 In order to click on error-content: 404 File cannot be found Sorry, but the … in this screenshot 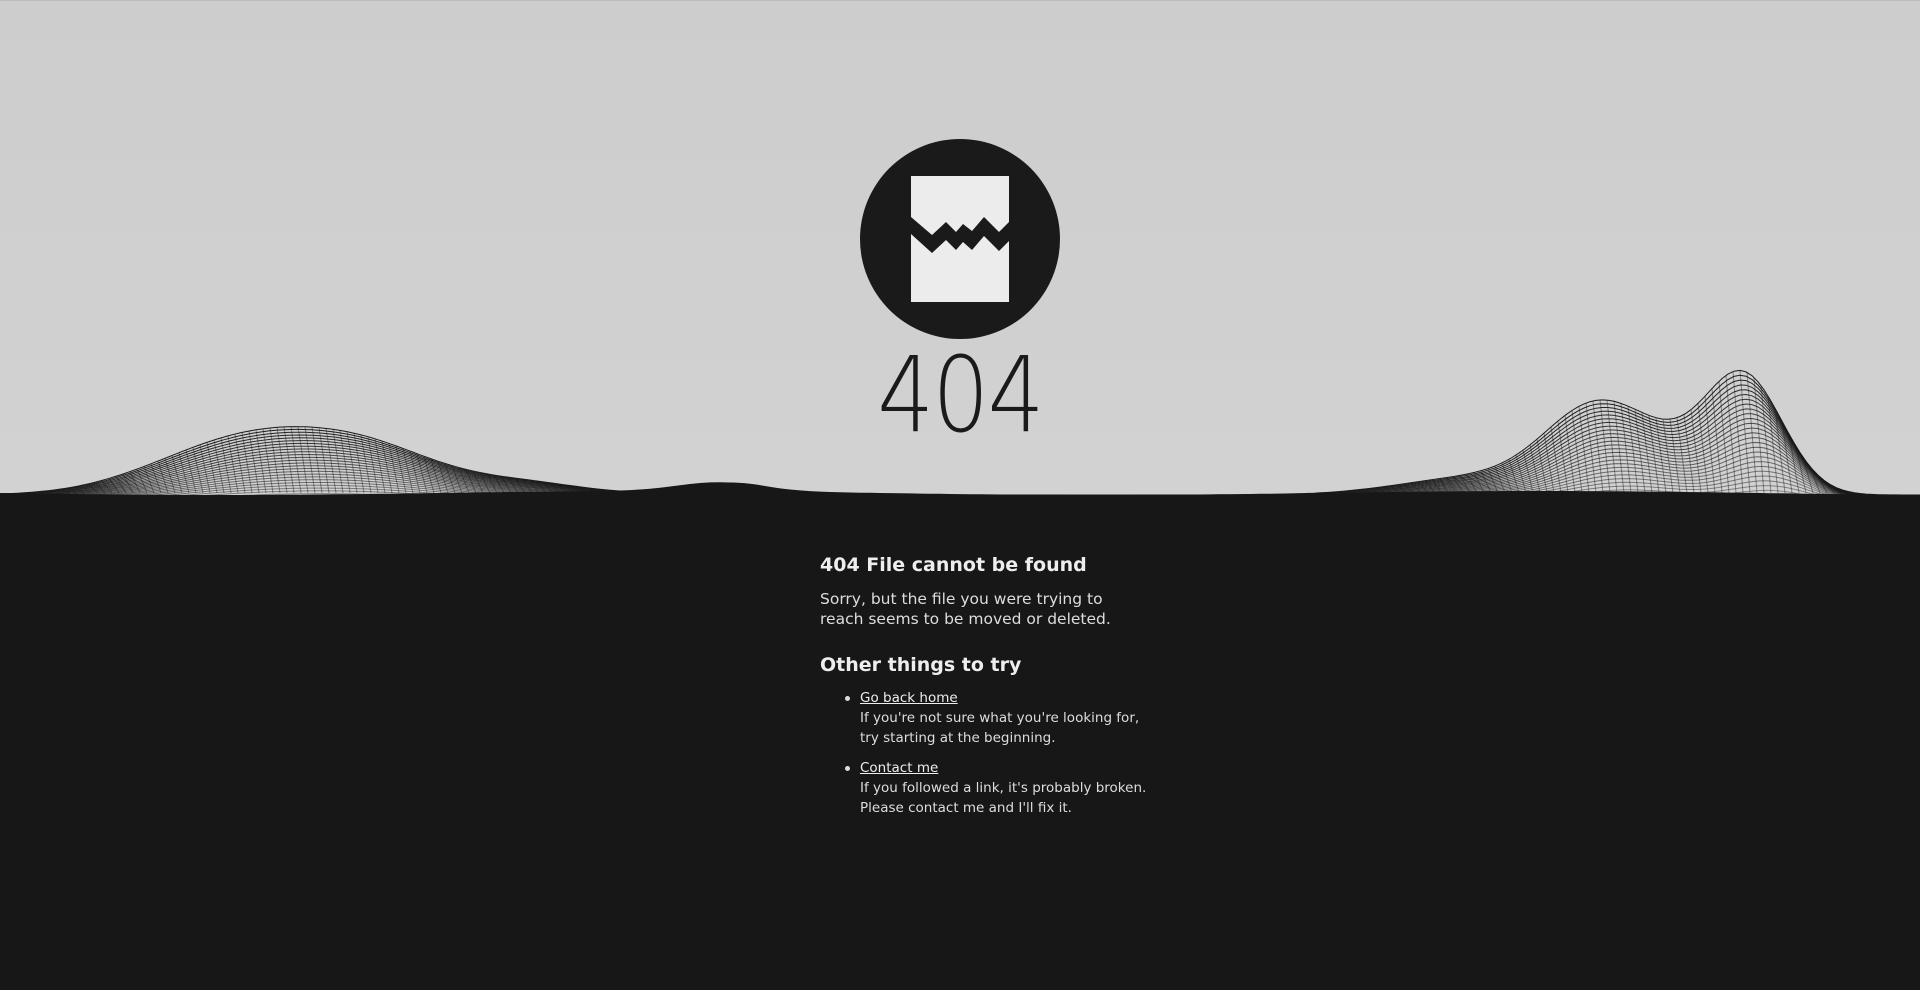, I will do `click(985, 689)`.